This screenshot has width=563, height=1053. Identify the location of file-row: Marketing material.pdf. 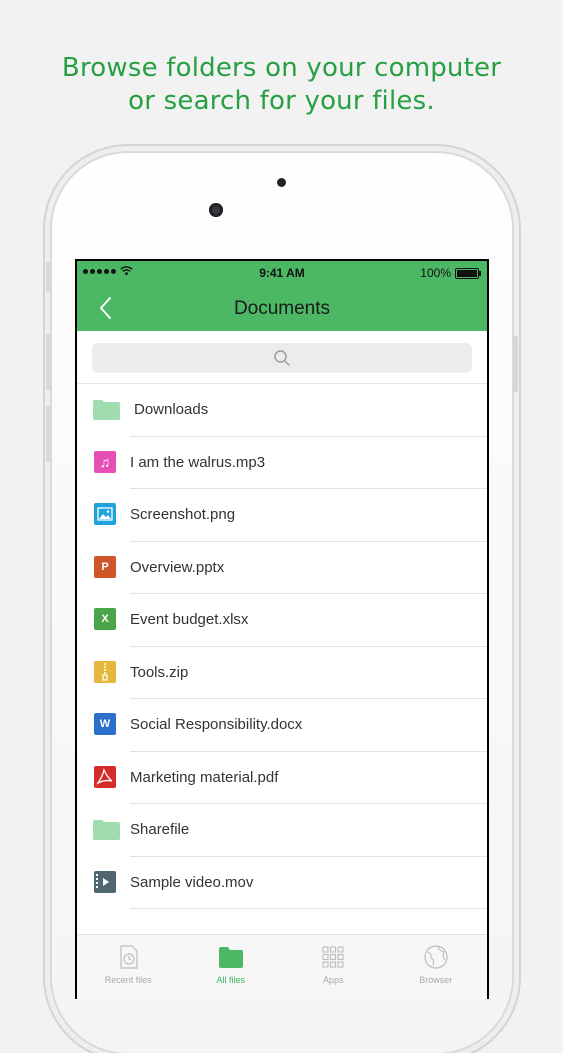
(282, 778).